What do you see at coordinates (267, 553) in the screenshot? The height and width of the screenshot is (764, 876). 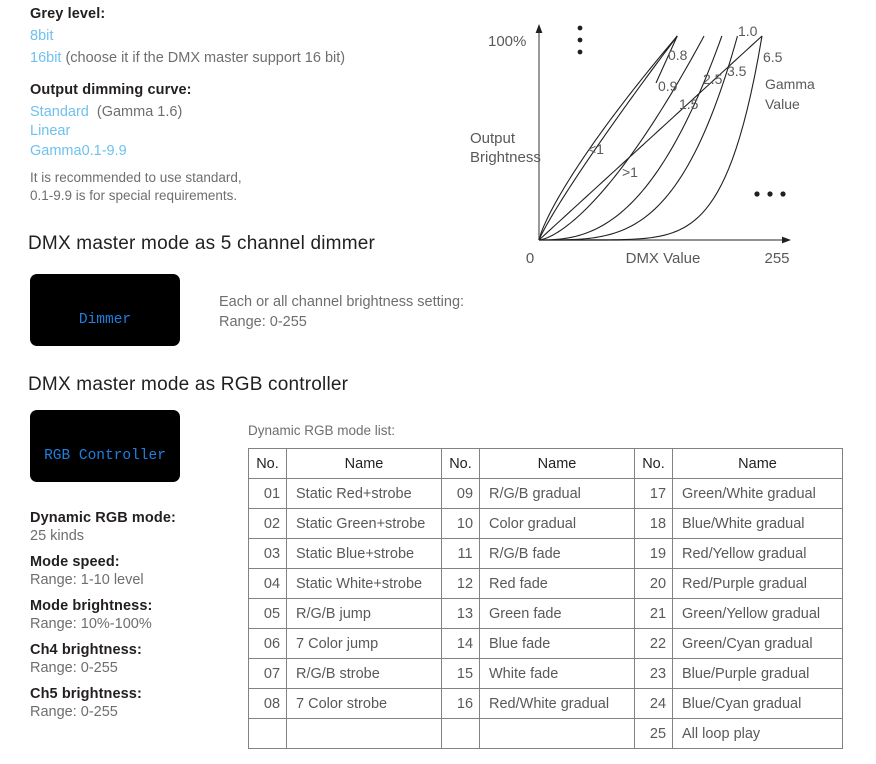 I see `mode-number-cell: 03` at bounding box center [267, 553].